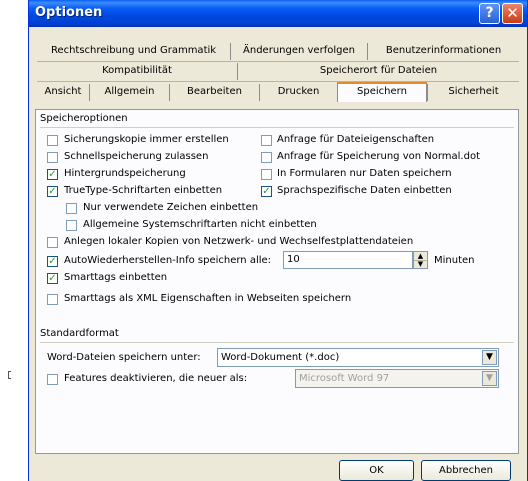 The image size is (528, 481). Describe the element at coordinates (382, 92) in the screenshot. I see `tab-save: Speichern` at that location.